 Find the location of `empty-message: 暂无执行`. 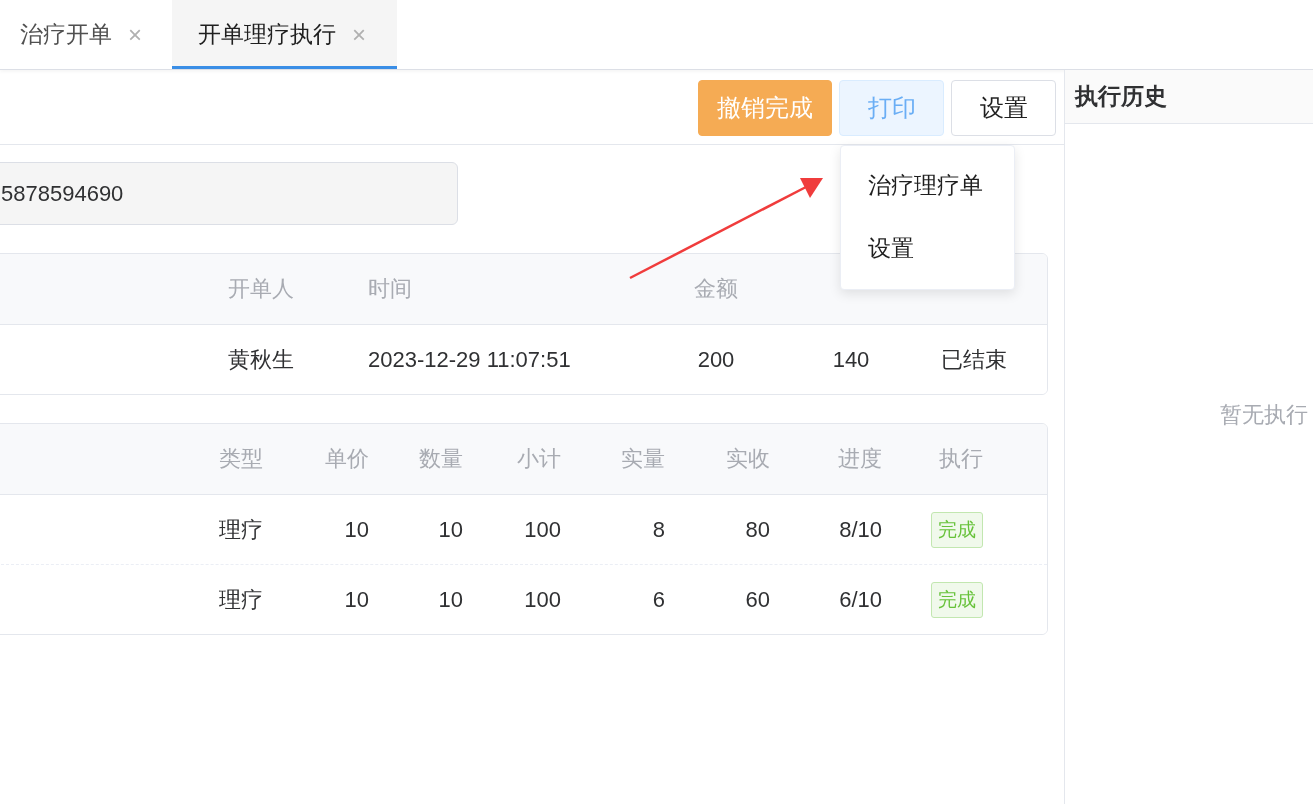

empty-message: 暂无执行 is located at coordinates (1264, 414).